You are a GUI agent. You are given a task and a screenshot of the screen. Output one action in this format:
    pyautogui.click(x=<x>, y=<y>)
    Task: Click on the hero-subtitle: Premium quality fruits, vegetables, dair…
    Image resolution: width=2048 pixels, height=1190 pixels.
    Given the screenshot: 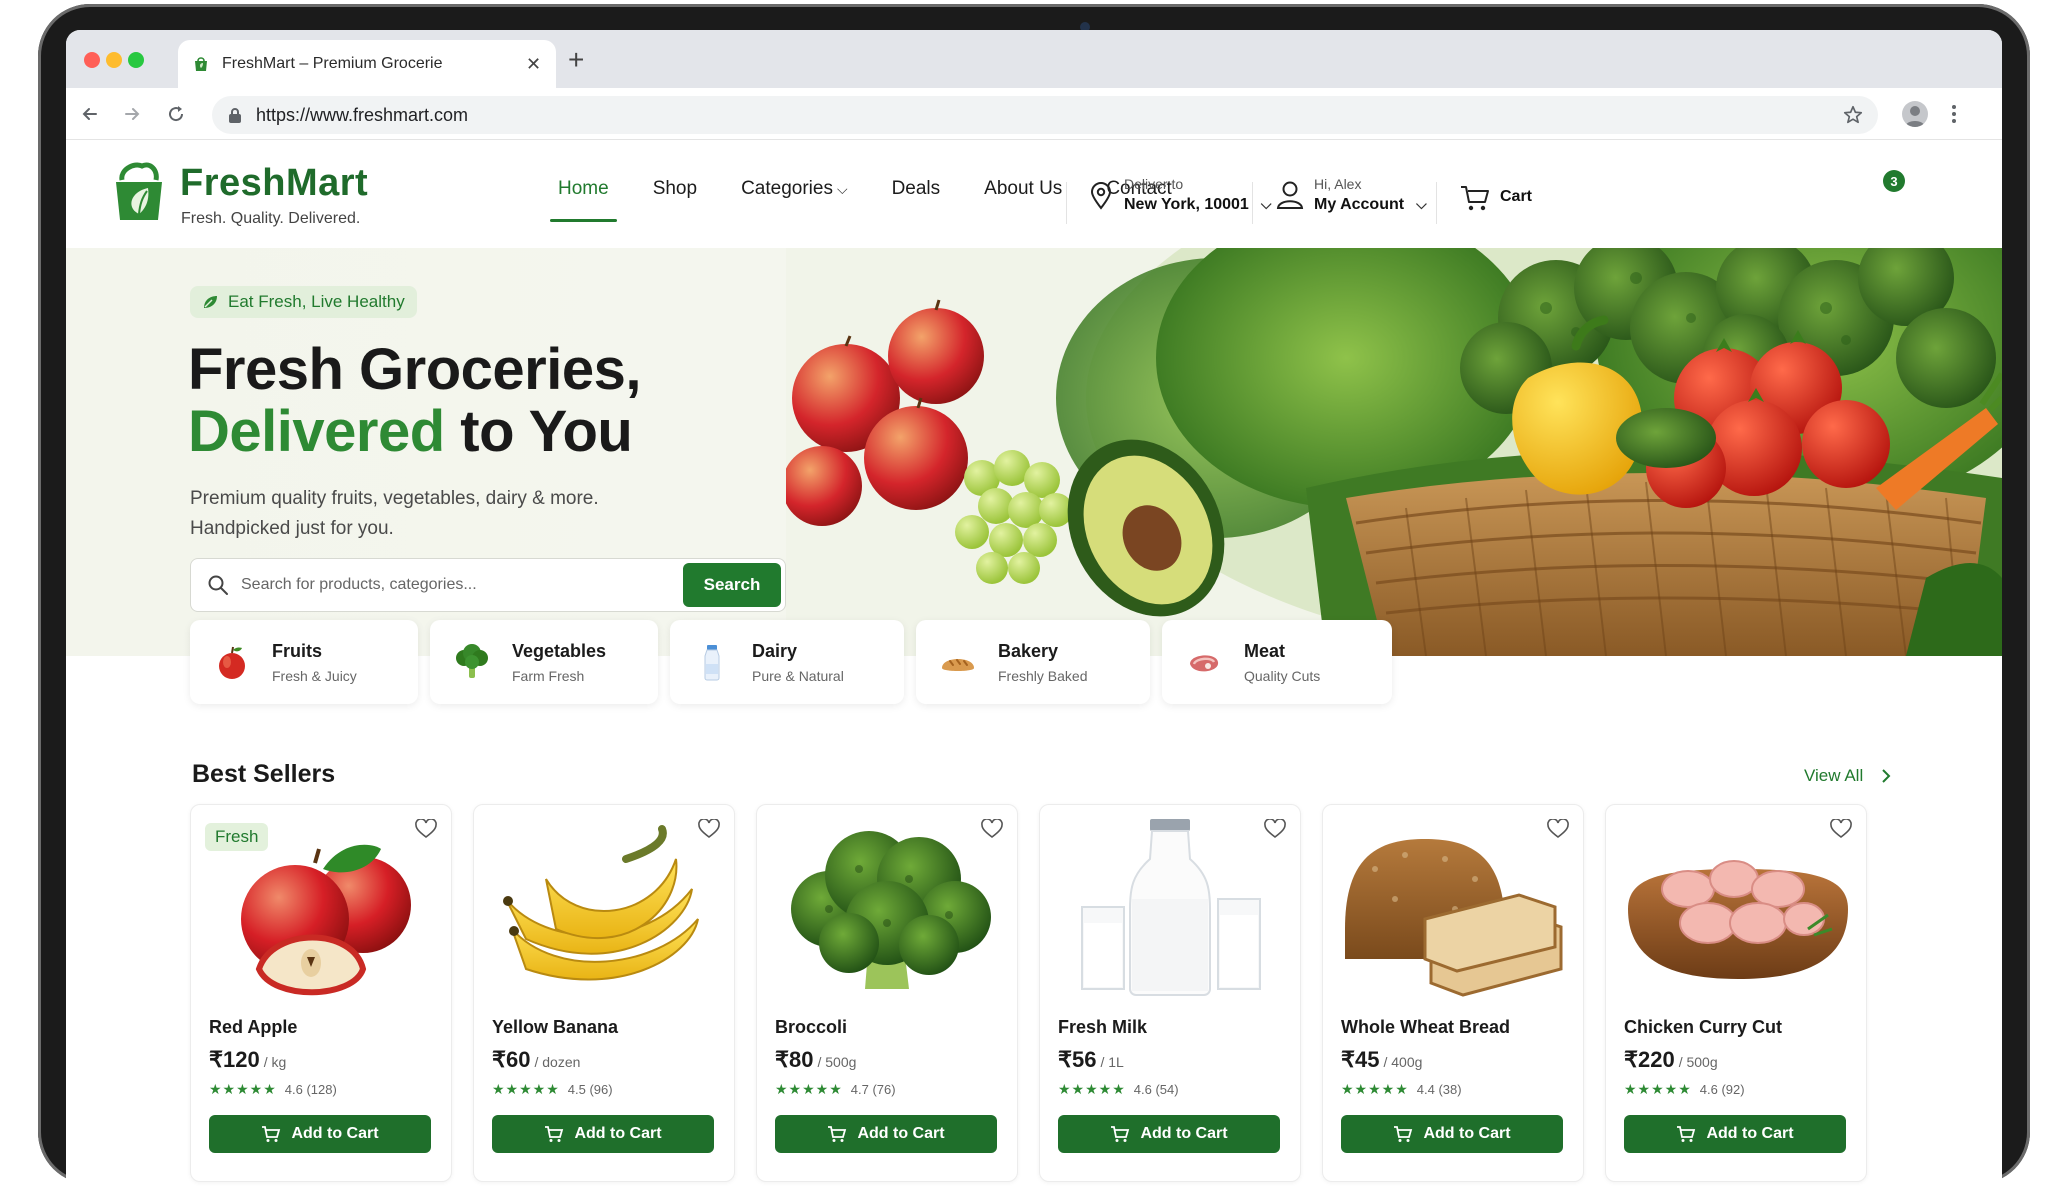 What is the action you would take?
    pyautogui.click(x=430, y=514)
    